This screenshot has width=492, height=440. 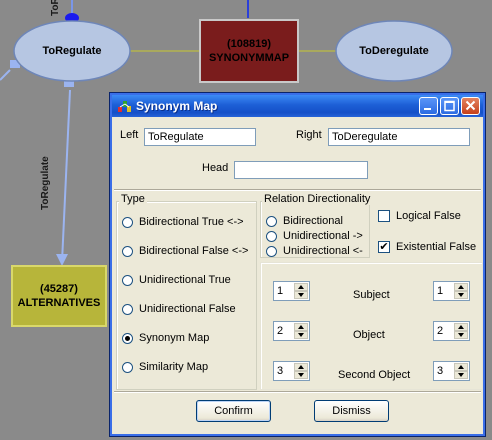 I want to click on top-separator, so click(x=297, y=190).